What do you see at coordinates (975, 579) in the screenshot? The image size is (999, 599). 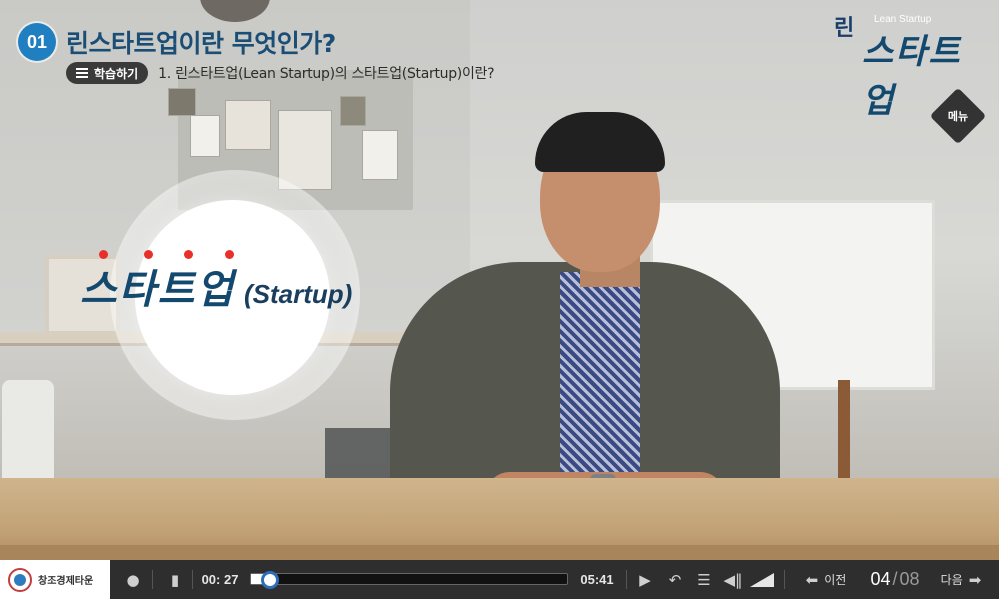 I see `arrow-right-icon: ➡` at bounding box center [975, 579].